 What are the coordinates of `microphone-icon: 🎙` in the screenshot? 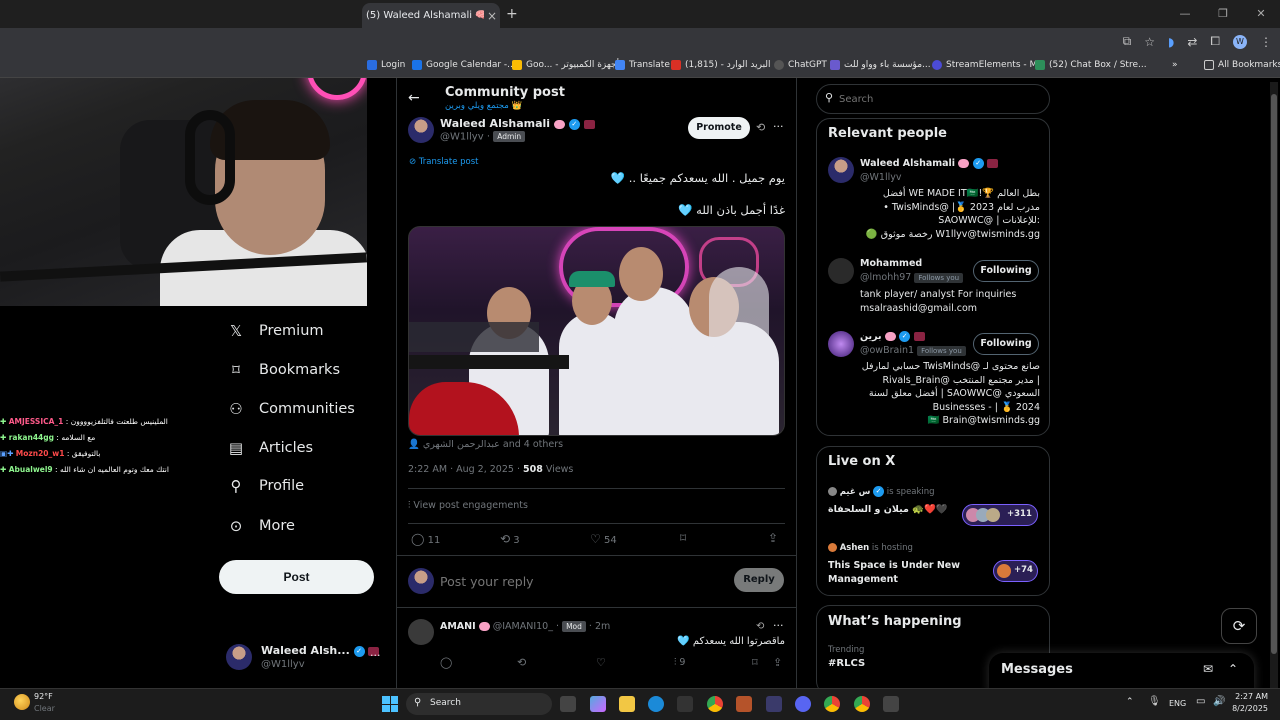 It's located at (1154, 701).